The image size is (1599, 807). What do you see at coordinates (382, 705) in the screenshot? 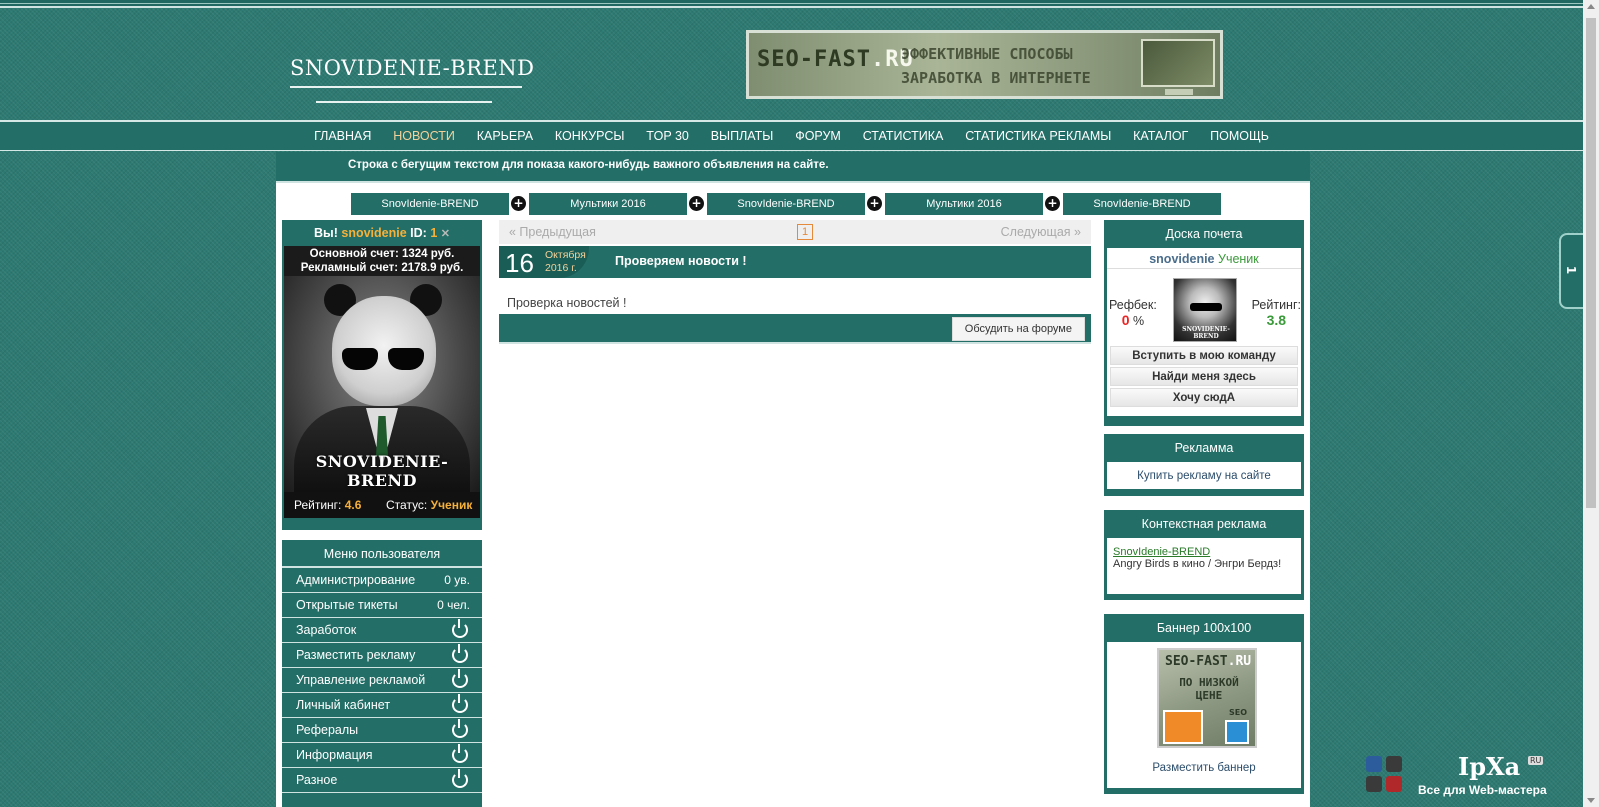
I see `menu-item-cabinet: Личный кабинет` at bounding box center [382, 705].